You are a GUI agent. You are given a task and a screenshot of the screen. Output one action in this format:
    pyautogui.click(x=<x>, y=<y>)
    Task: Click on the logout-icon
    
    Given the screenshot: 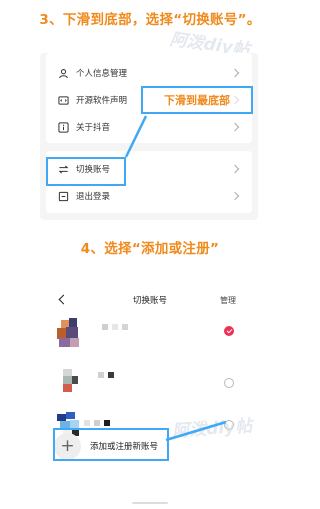 What is the action you would take?
    pyautogui.click(x=63, y=196)
    